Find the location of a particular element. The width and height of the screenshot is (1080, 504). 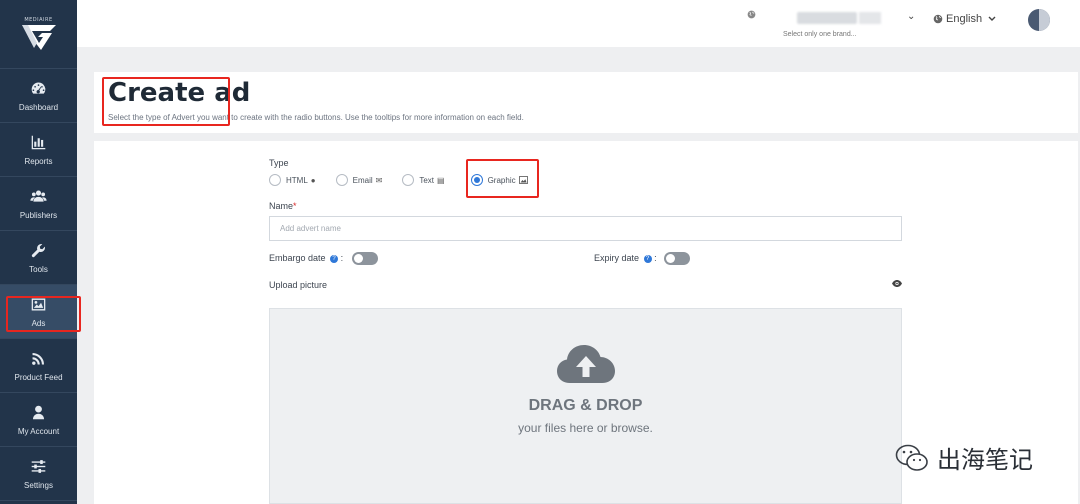

embargo-date-toggle is located at coordinates (365, 258).